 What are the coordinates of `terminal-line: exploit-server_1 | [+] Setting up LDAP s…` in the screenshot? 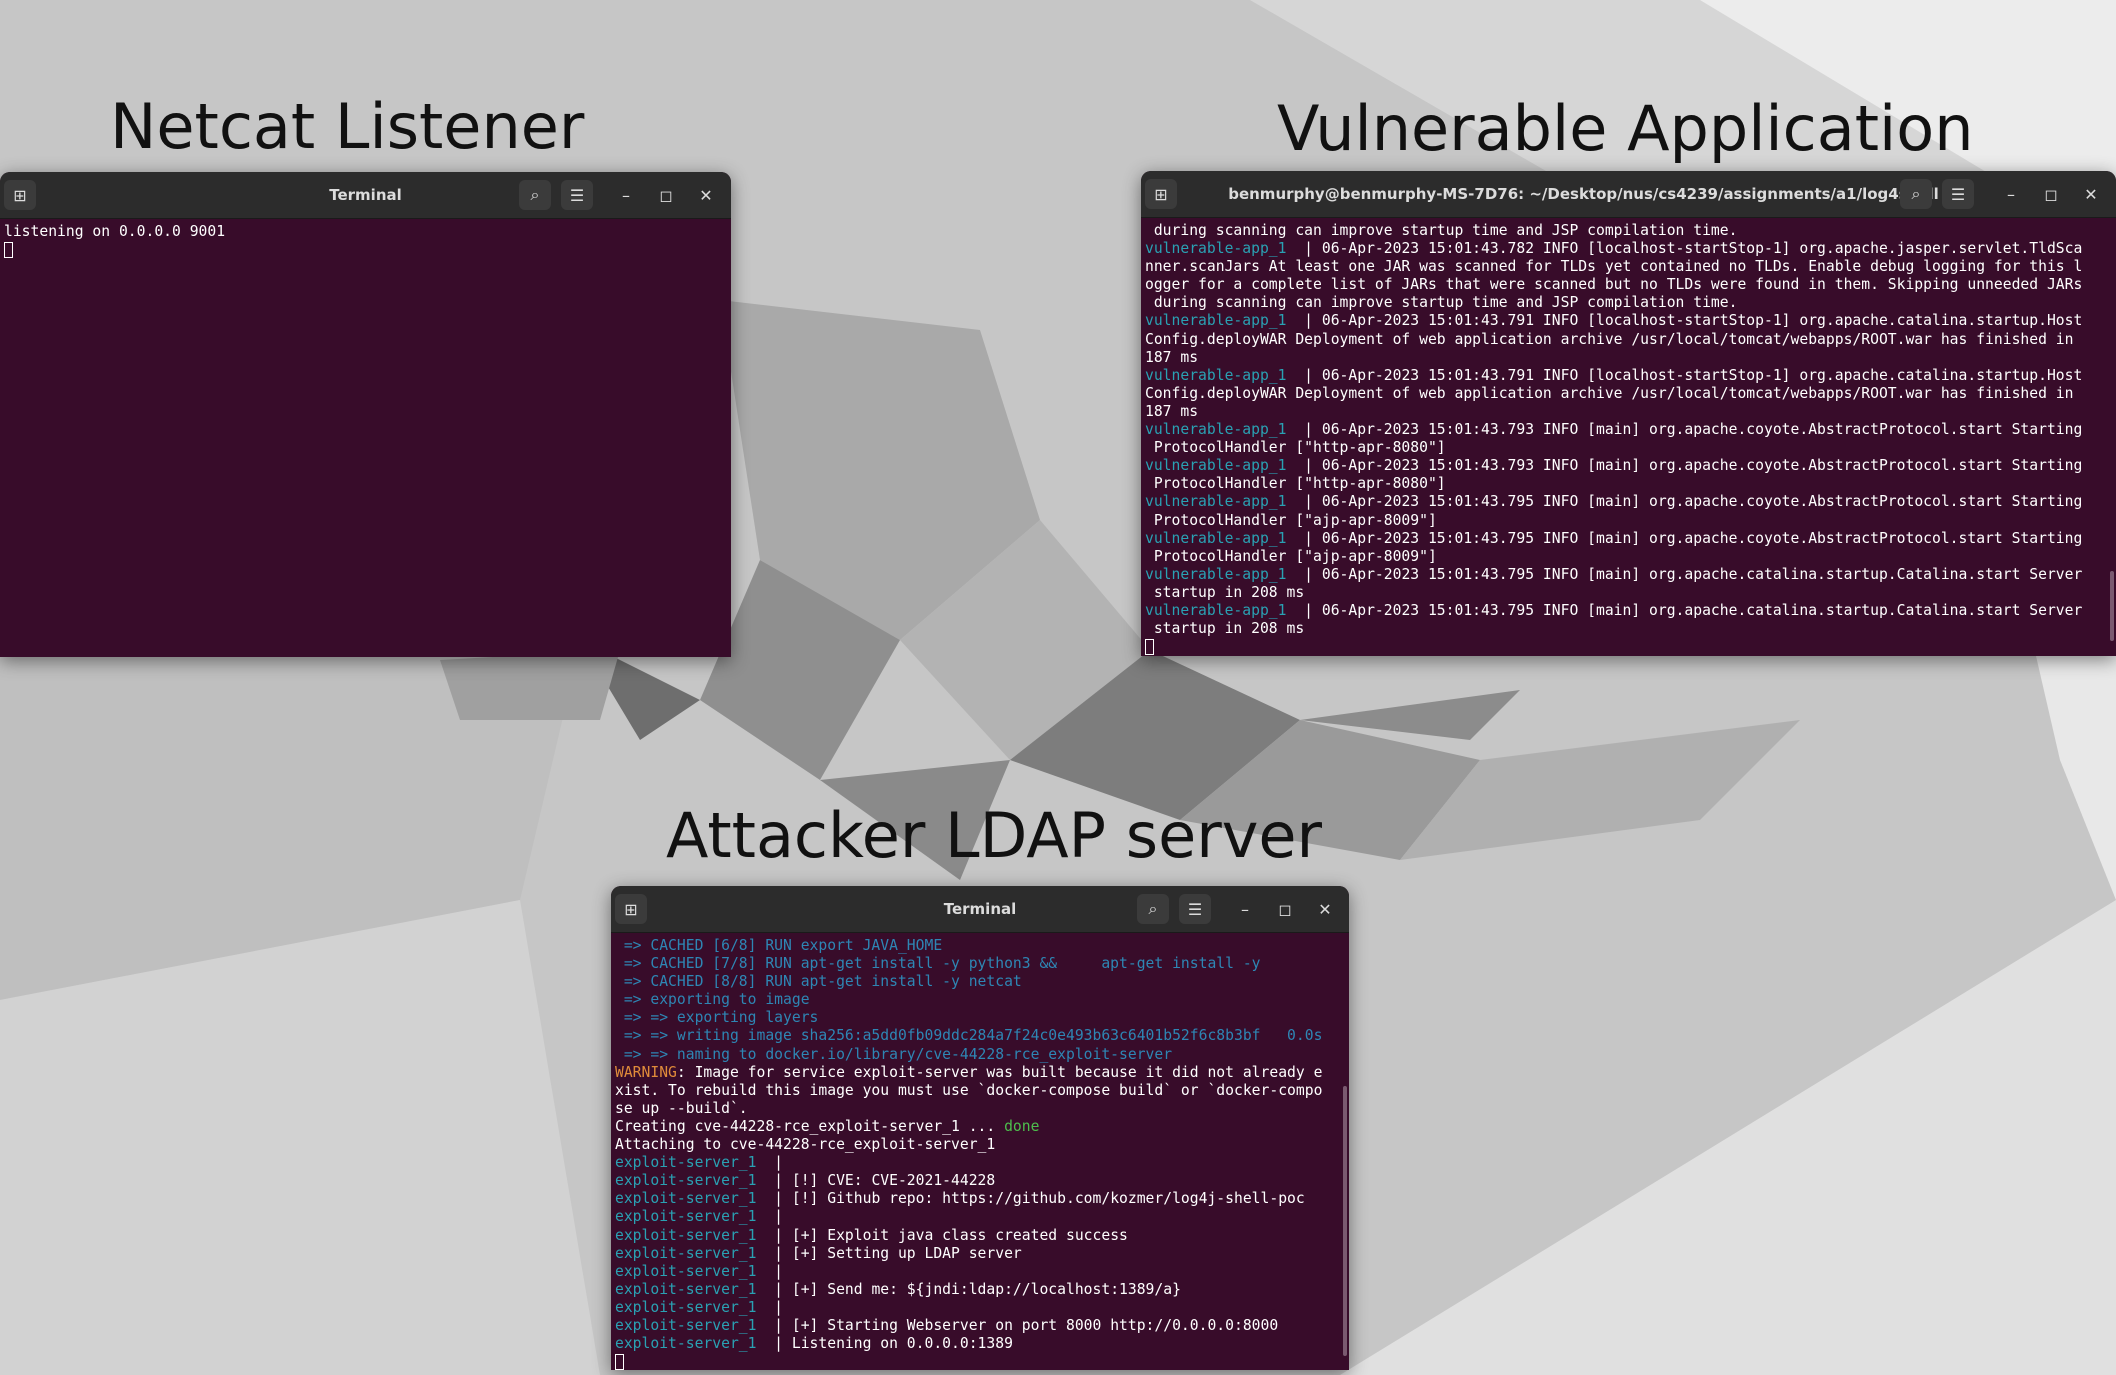 It's located at (980, 1254).